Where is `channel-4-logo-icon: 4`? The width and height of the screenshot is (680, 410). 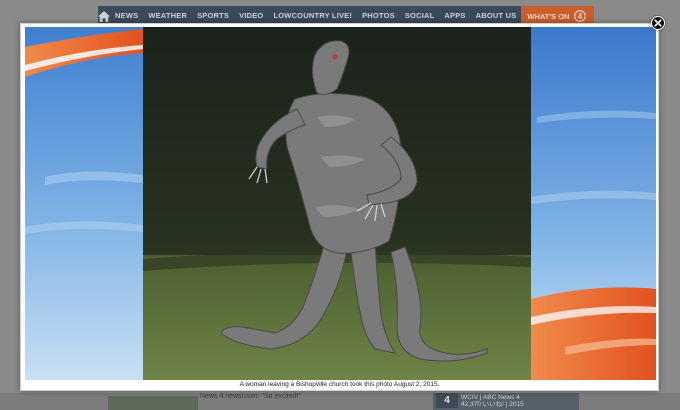 channel-4-logo-icon: 4 is located at coordinates (580, 16).